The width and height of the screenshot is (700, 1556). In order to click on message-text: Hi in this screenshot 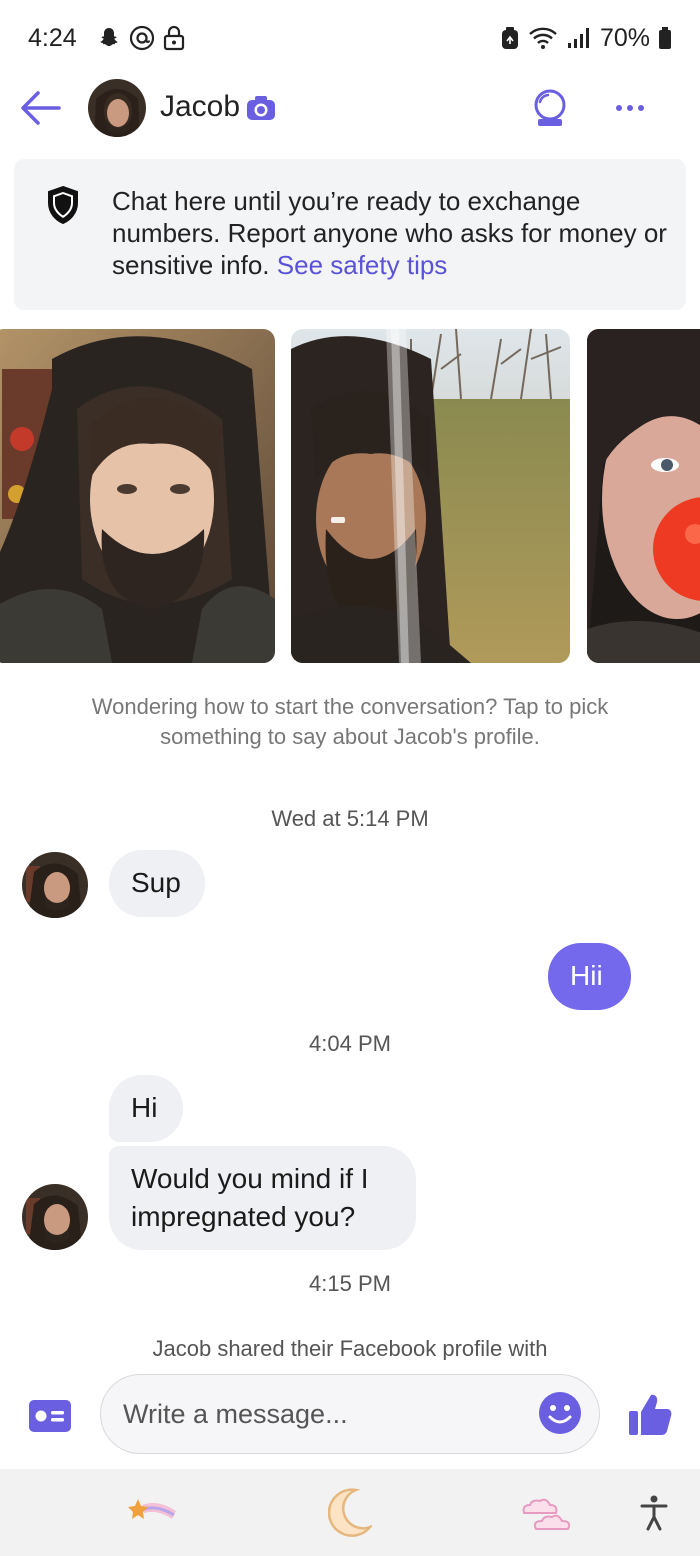, I will do `click(144, 1107)`.